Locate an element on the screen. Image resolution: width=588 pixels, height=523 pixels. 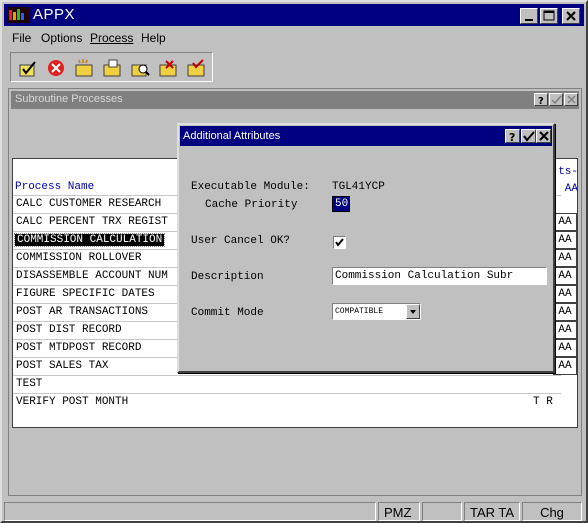
close-button is located at coordinates (571, 16).